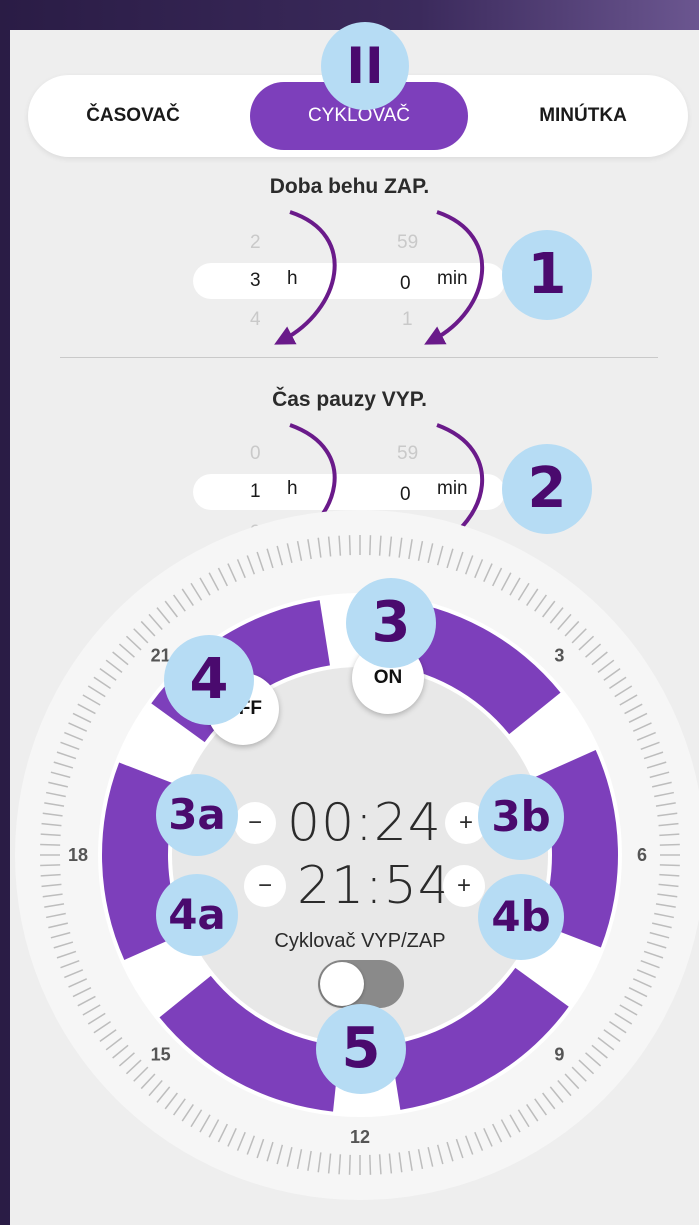 The height and width of the screenshot is (1225, 699). What do you see at coordinates (361, 1049) in the screenshot?
I see `badge-5: 5` at bounding box center [361, 1049].